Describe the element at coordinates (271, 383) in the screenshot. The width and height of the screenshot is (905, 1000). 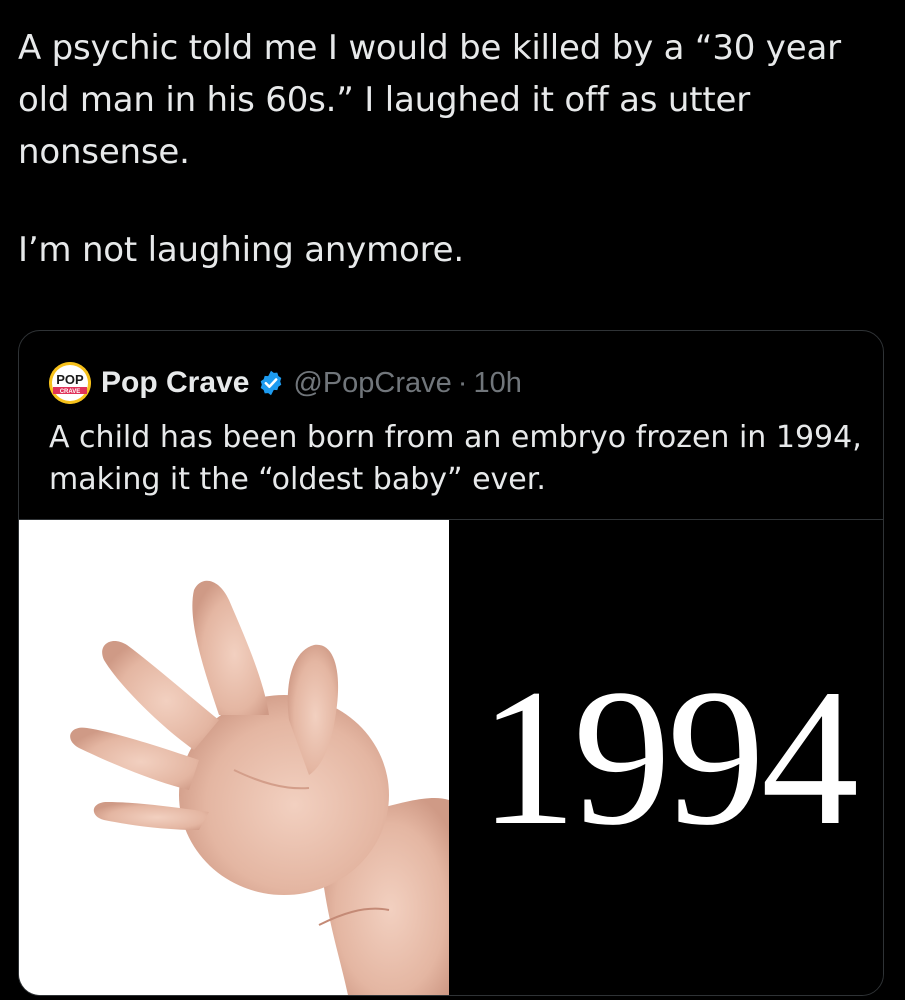
I see `verified-badge-icon` at that location.